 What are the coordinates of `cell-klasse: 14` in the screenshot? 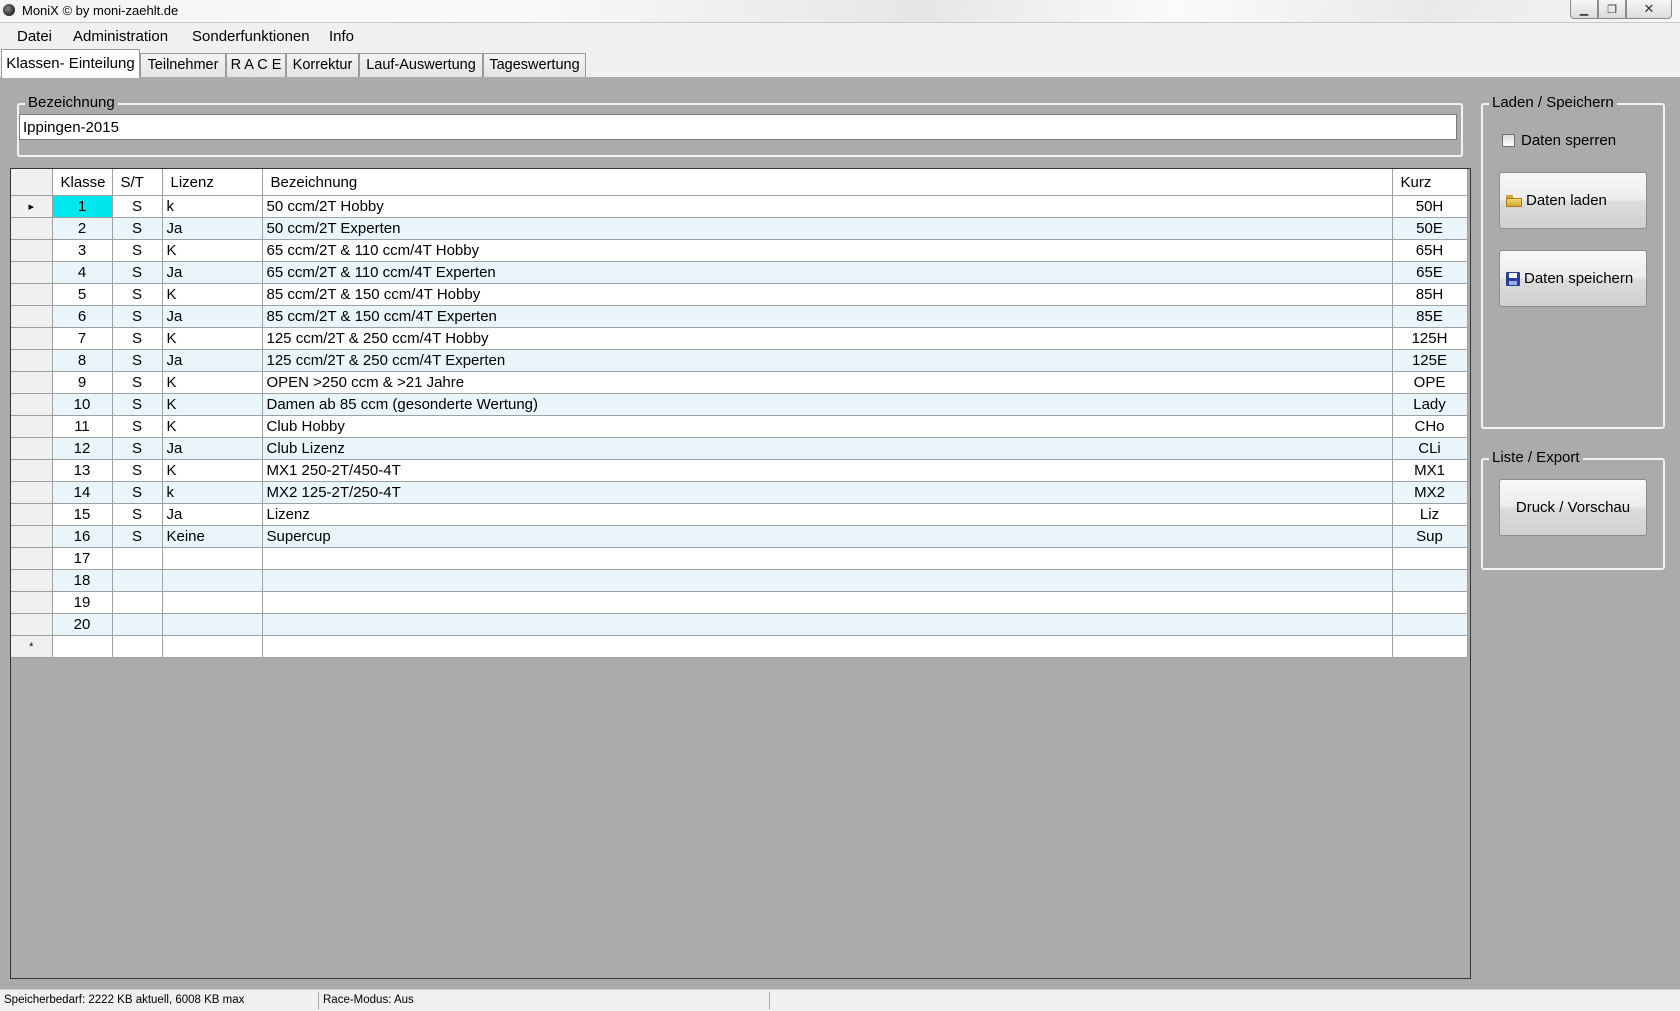 It's located at (82, 492).